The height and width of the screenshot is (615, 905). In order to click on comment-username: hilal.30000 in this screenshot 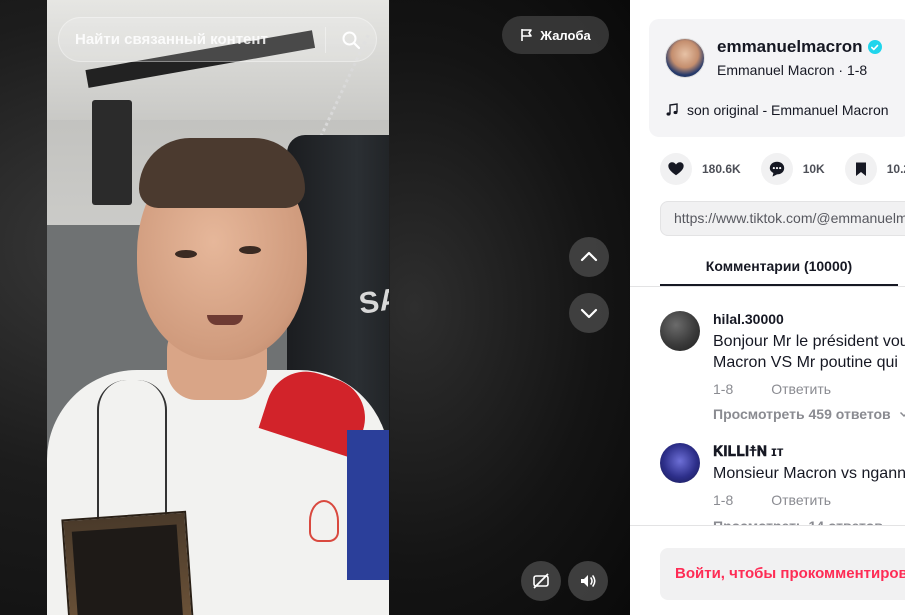, I will do `click(748, 319)`.